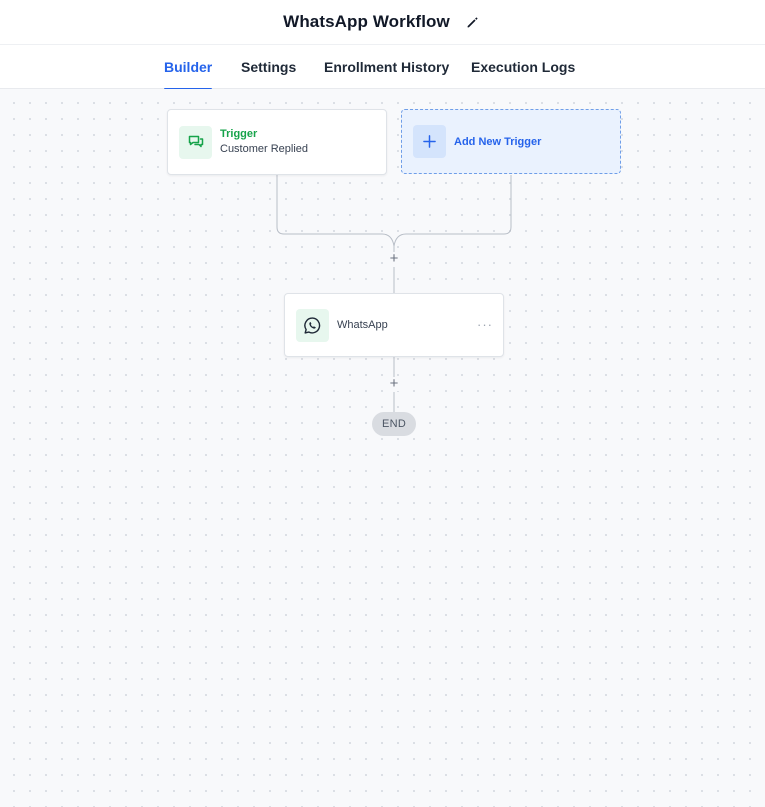 This screenshot has height=807, width=765. What do you see at coordinates (239, 134) in the screenshot?
I see `trigger-label: Trigger` at bounding box center [239, 134].